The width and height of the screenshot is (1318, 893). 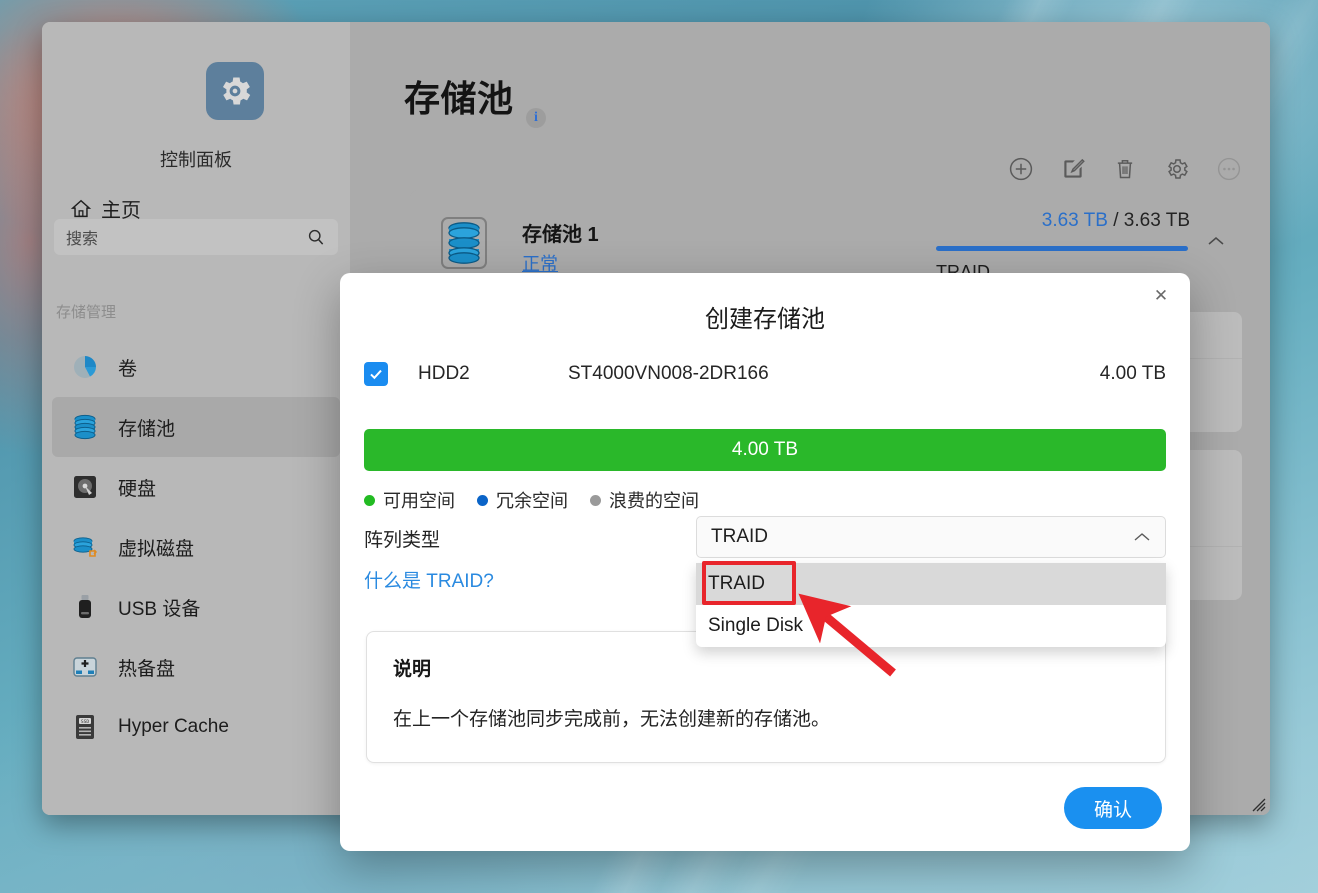 I want to click on ssd-cache-icon: SSD, so click(x=85, y=727).